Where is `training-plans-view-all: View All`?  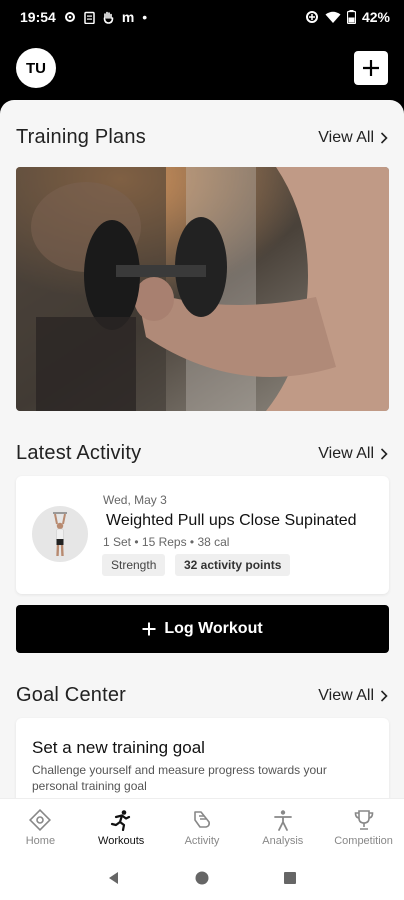
training-plans-view-all: View All is located at coordinates (353, 138).